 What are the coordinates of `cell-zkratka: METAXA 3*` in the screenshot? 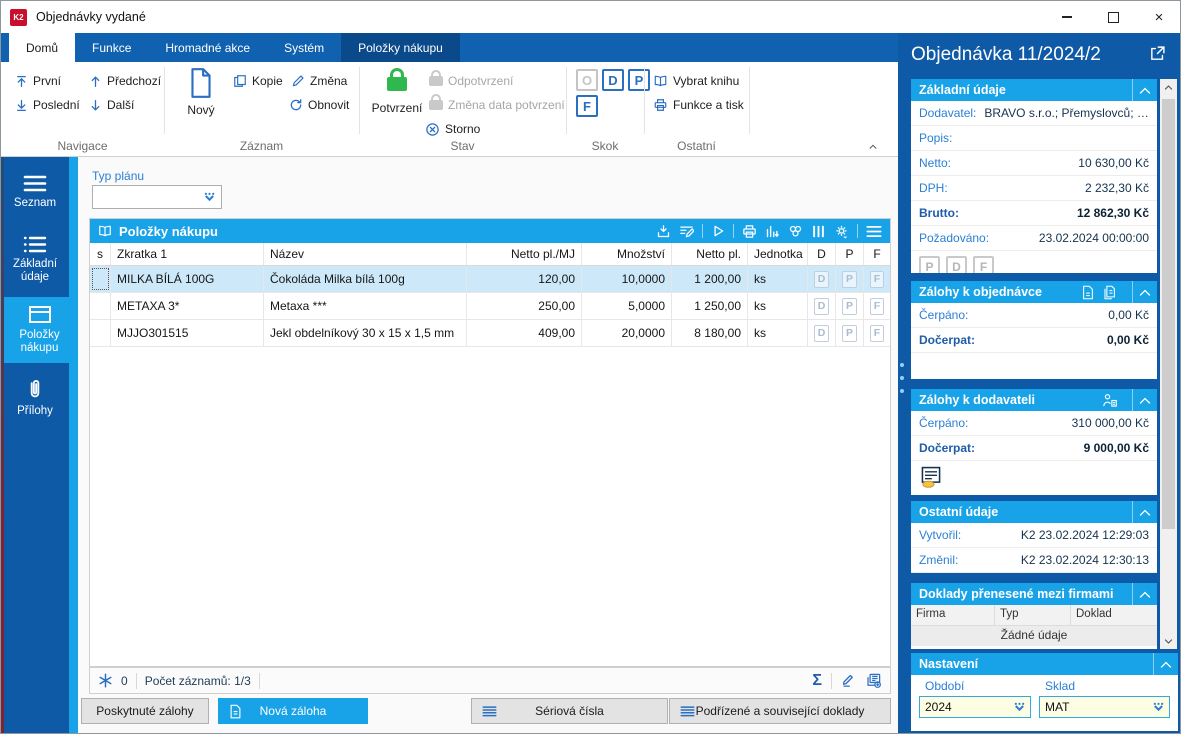 It's located at (187, 306).